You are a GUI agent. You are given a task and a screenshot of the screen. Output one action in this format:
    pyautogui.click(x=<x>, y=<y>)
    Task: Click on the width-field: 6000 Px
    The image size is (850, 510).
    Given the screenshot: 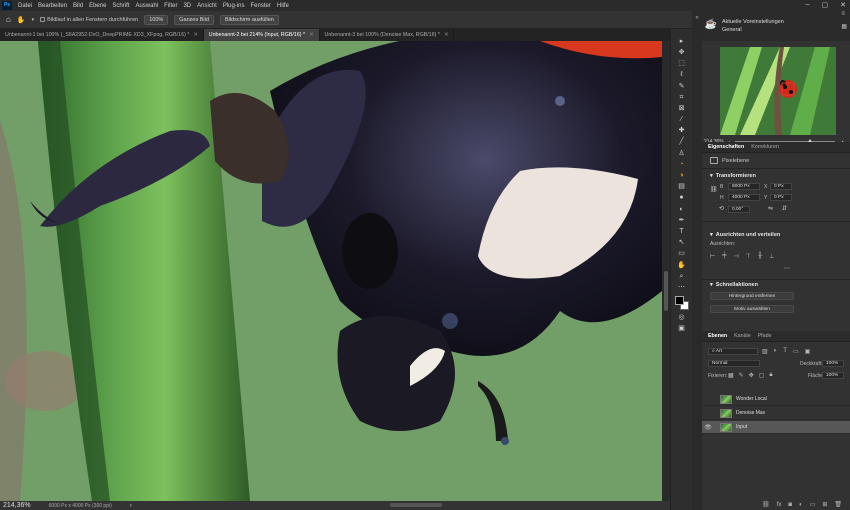 What is the action you would take?
    pyautogui.click(x=744, y=186)
    